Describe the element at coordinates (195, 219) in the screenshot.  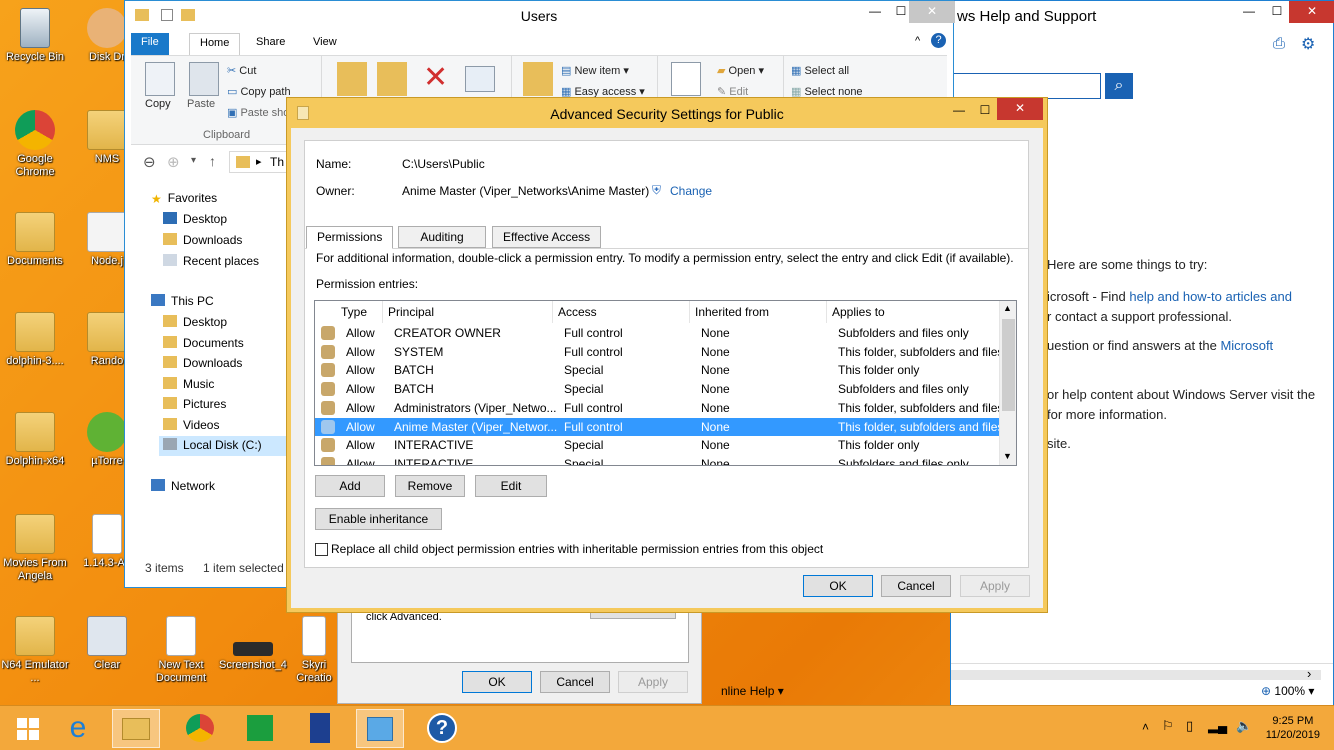
I see `nav-desktop: Desktop` at that location.